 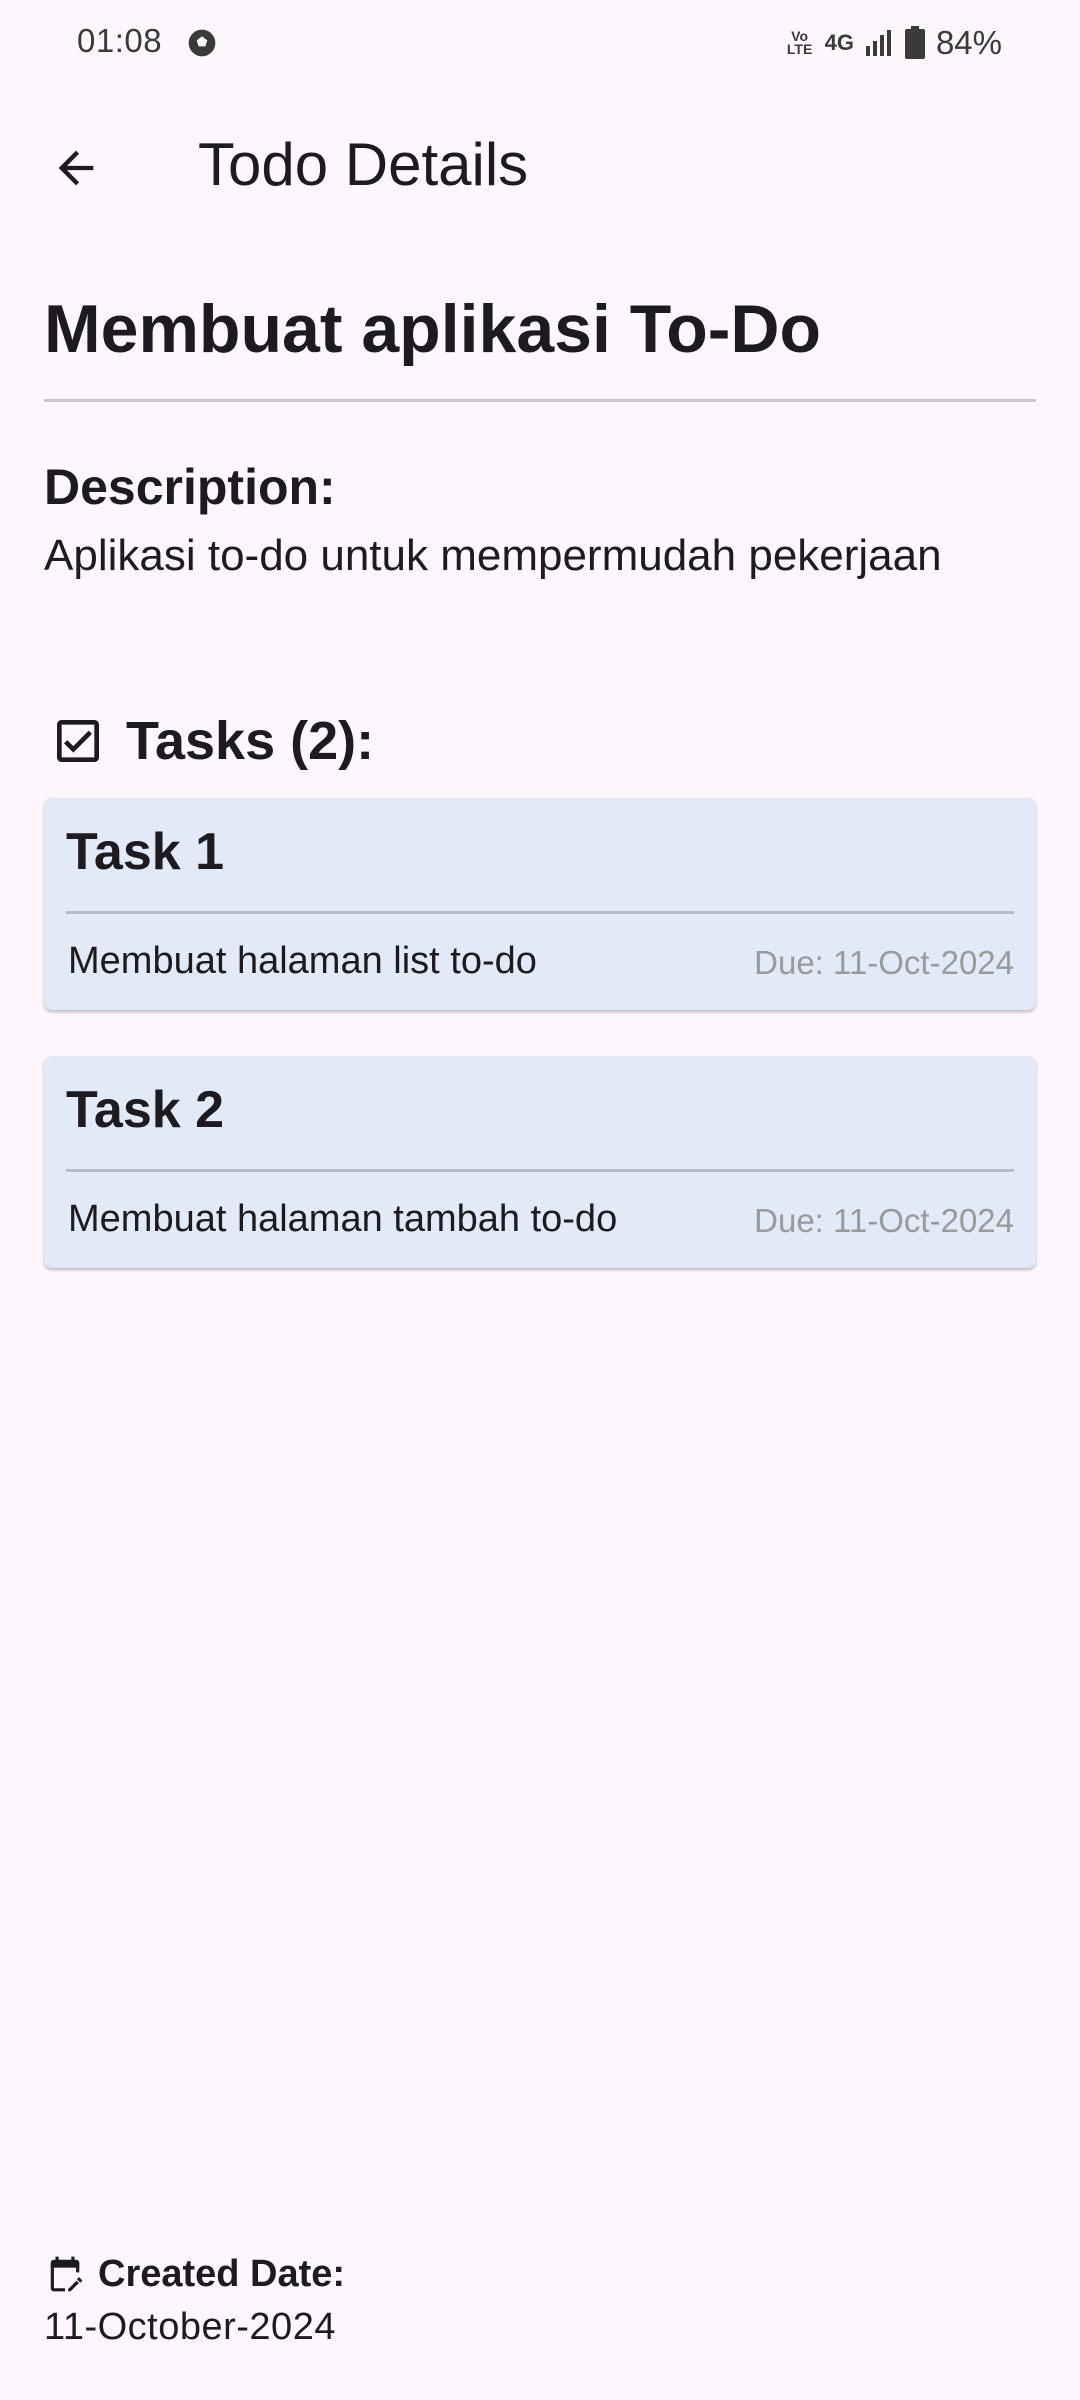 I want to click on arrow-back-icon, so click(x=76, y=168).